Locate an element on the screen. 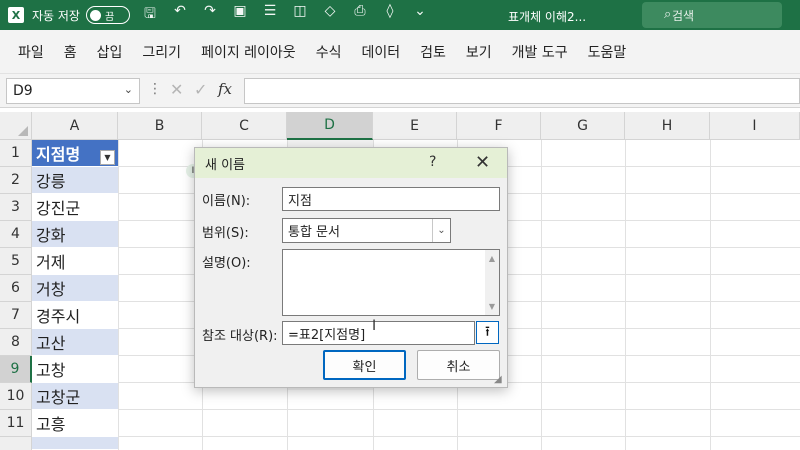  close-icon: ✕ is located at coordinates (482, 162).